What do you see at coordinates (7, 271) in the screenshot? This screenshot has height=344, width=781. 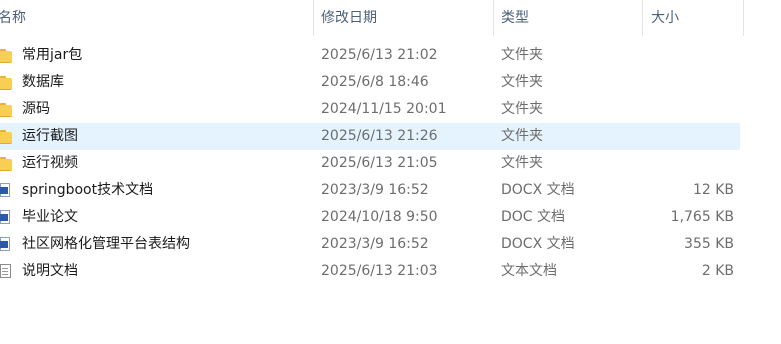 I see `text-file-icon` at bounding box center [7, 271].